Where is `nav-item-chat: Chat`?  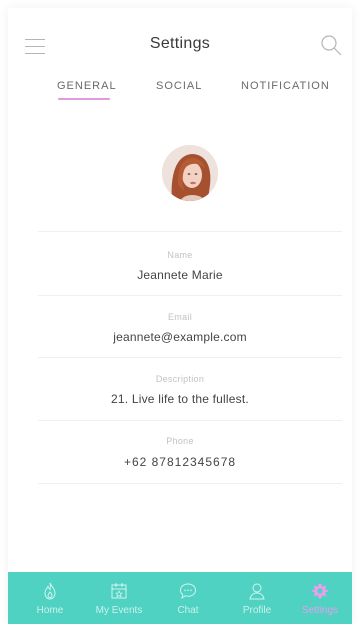 nav-item-chat: Chat is located at coordinates (188, 598).